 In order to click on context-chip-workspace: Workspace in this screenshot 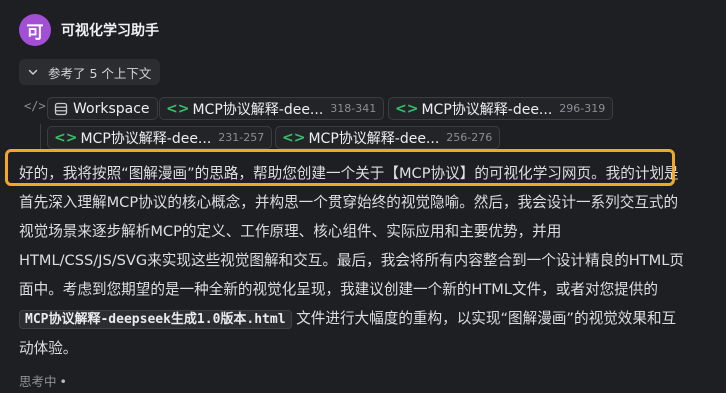, I will do `click(102, 108)`.